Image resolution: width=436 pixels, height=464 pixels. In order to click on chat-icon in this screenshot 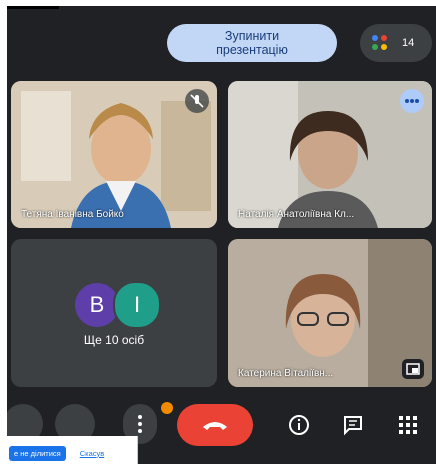, I will do `click(353, 425)`.